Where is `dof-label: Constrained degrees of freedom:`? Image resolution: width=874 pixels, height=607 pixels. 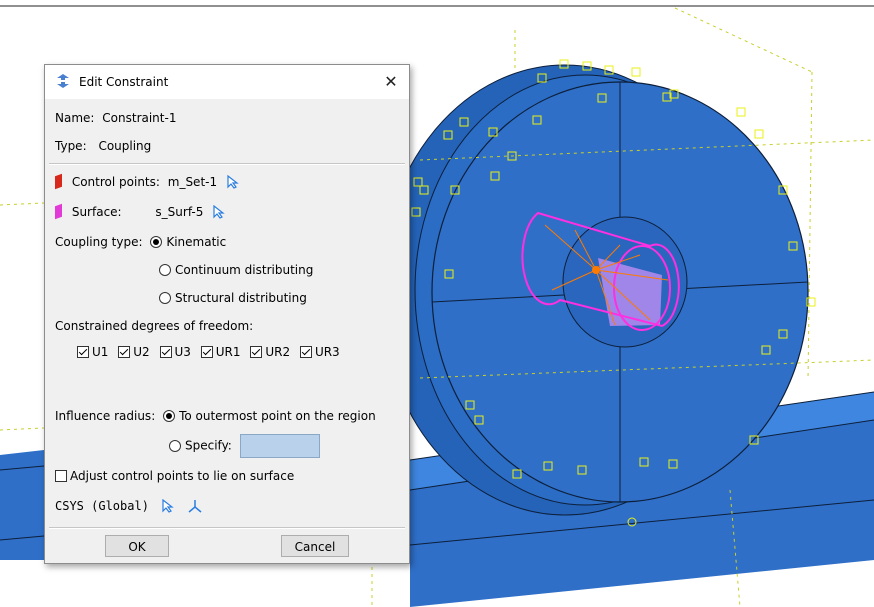 dof-label: Constrained degrees of freedom: is located at coordinates (154, 326).